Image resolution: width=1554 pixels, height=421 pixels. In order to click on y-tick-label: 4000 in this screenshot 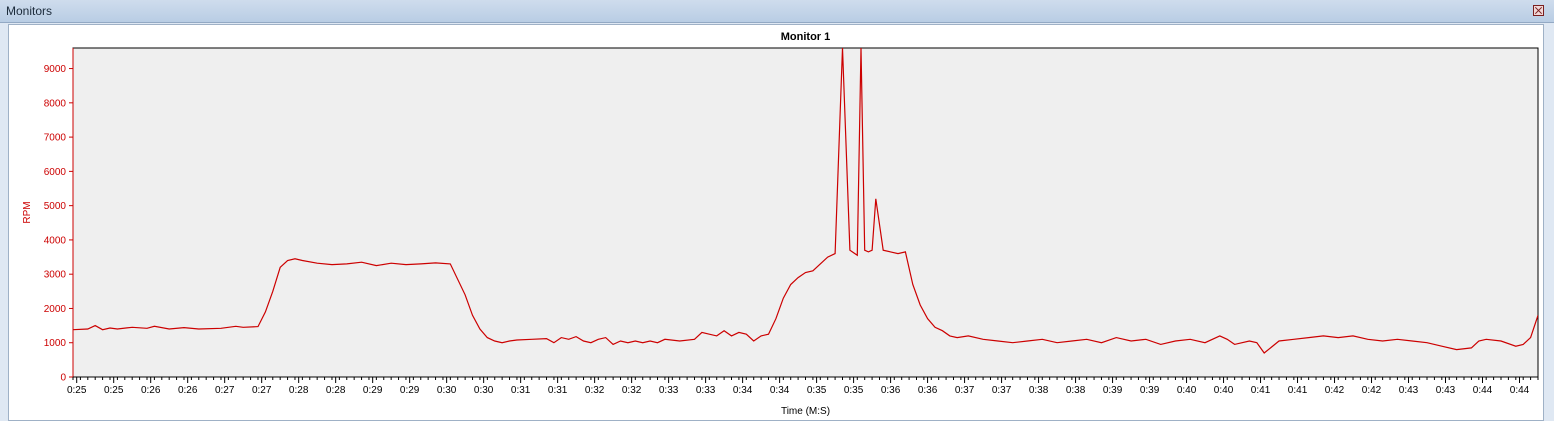, I will do `click(55, 240)`.